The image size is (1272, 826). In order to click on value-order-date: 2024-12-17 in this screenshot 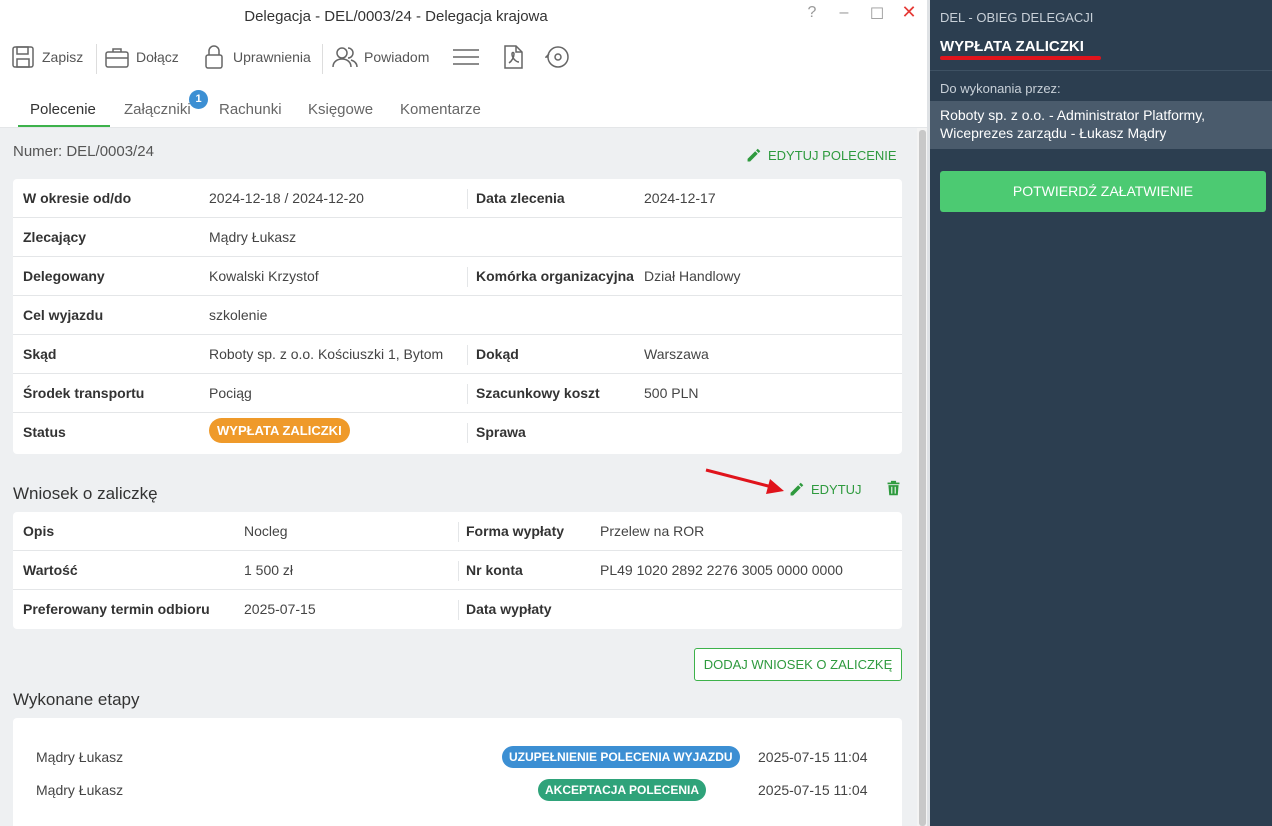, I will do `click(680, 198)`.